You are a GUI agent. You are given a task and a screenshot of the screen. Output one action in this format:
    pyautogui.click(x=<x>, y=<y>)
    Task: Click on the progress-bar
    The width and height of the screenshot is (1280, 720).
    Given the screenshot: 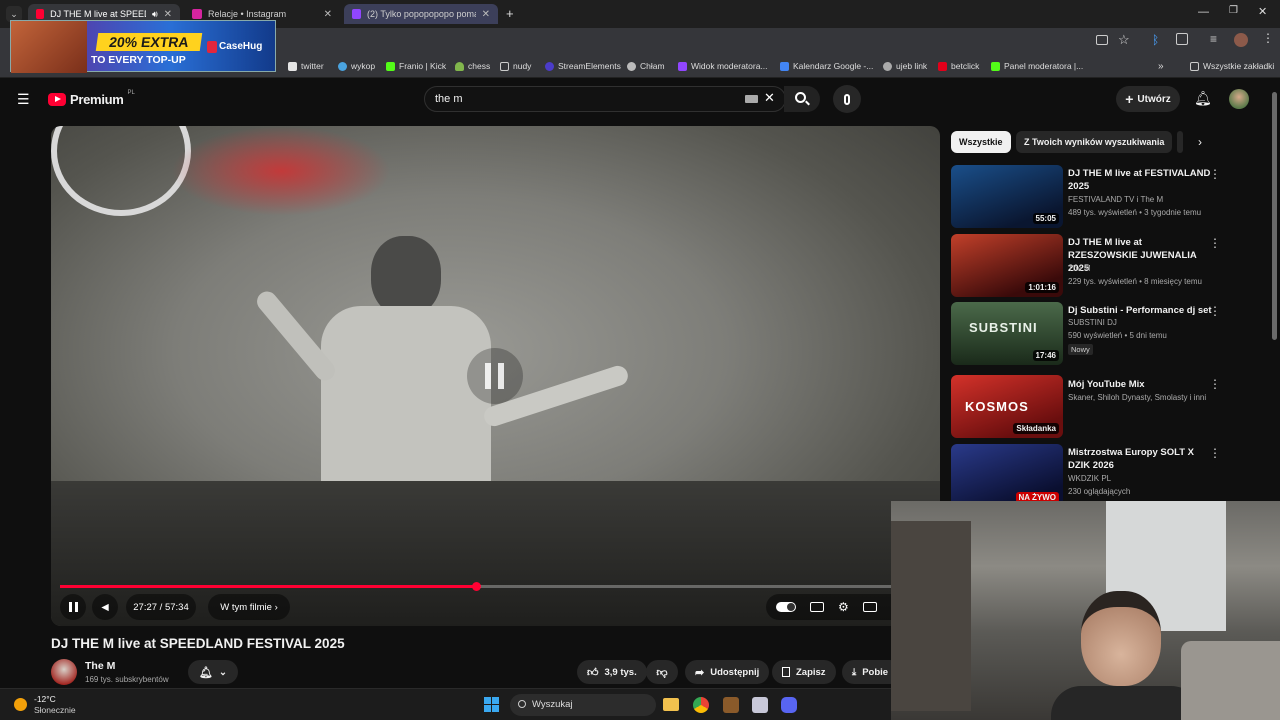 What is the action you would take?
    pyautogui.click(x=480, y=586)
    